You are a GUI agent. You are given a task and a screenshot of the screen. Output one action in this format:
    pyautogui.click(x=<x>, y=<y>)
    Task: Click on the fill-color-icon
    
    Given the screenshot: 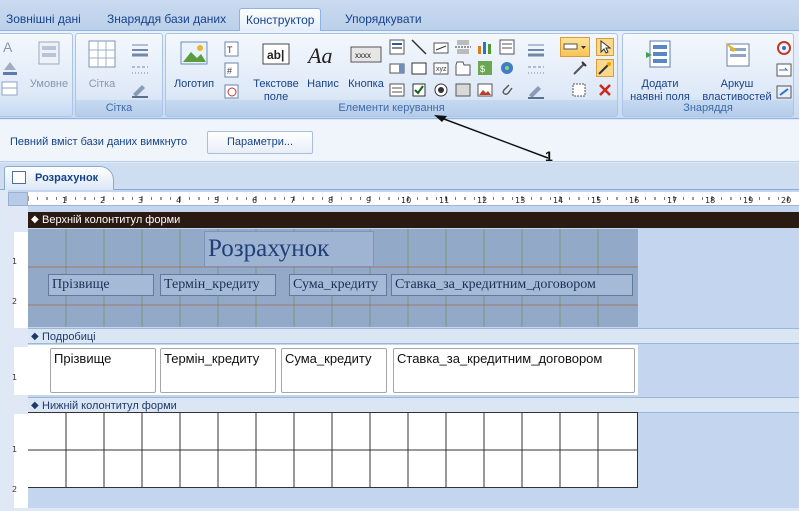 What is the action you would take?
    pyautogui.click(x=10, y=67)
    